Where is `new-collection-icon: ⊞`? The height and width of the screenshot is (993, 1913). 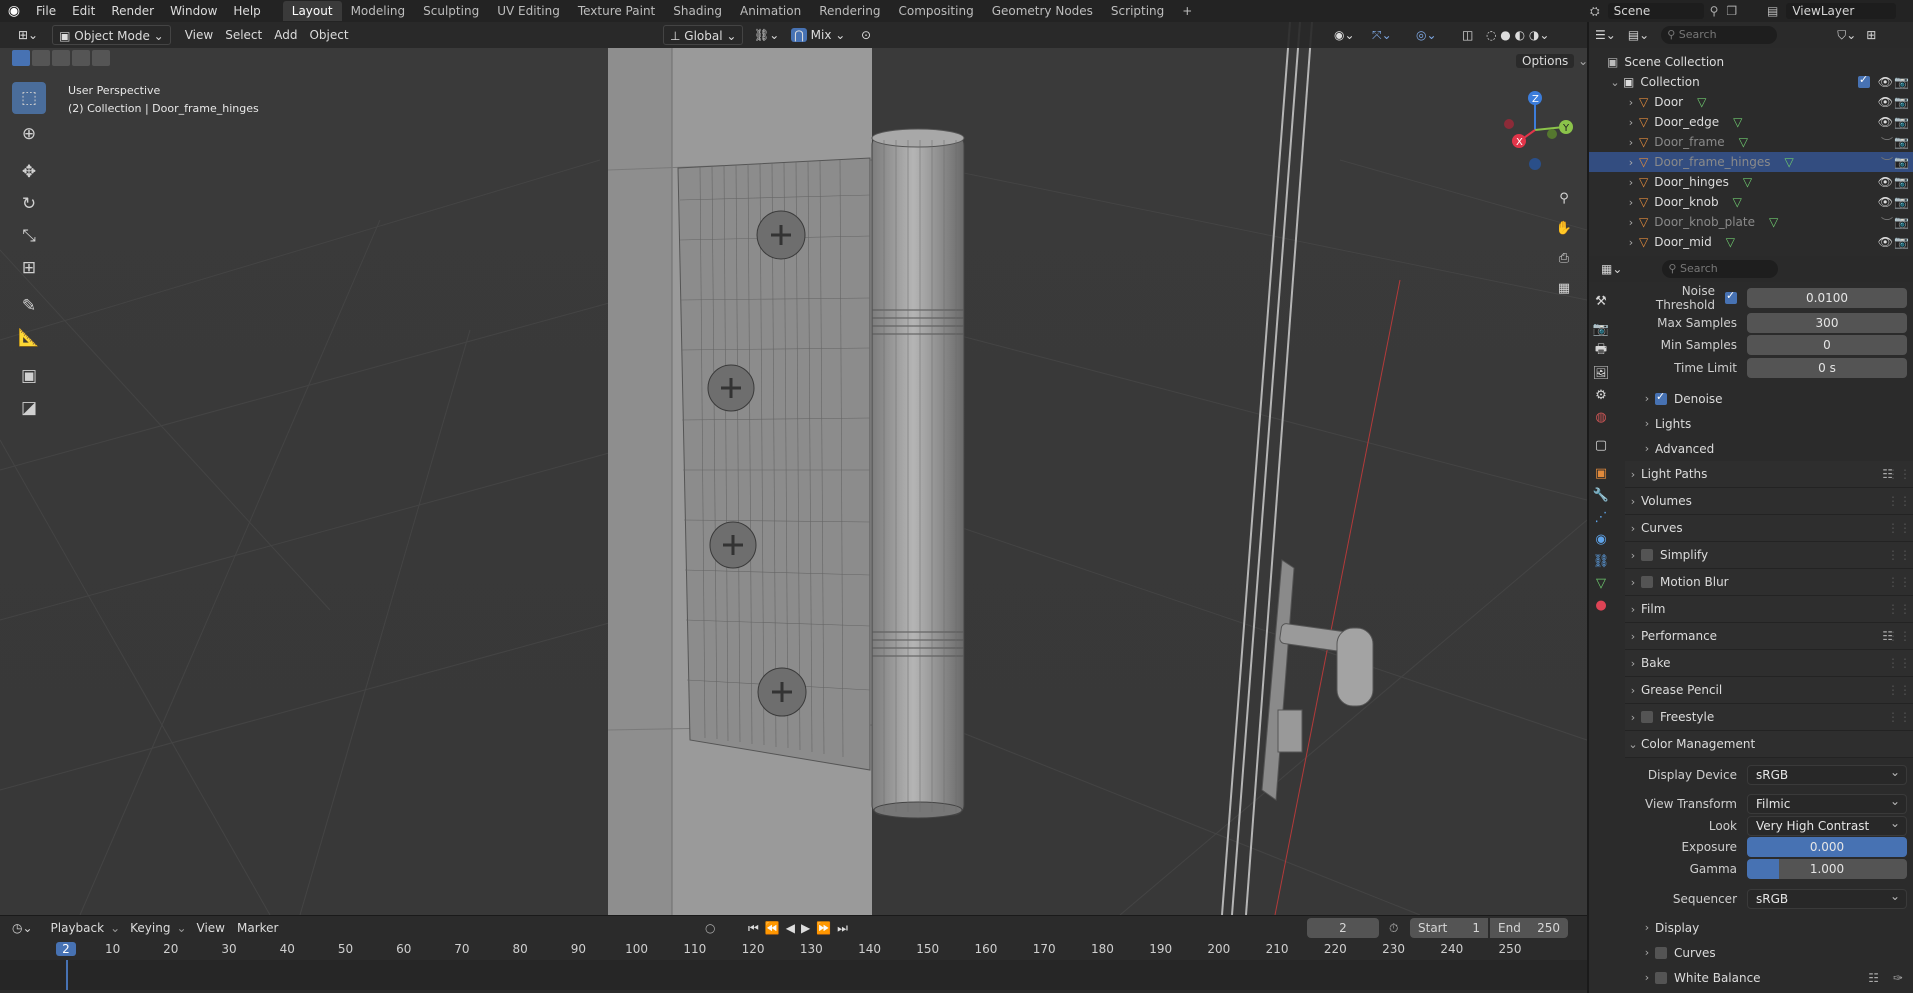 new-collection-icon: ⊞ is located at coordinates (1871, 35).